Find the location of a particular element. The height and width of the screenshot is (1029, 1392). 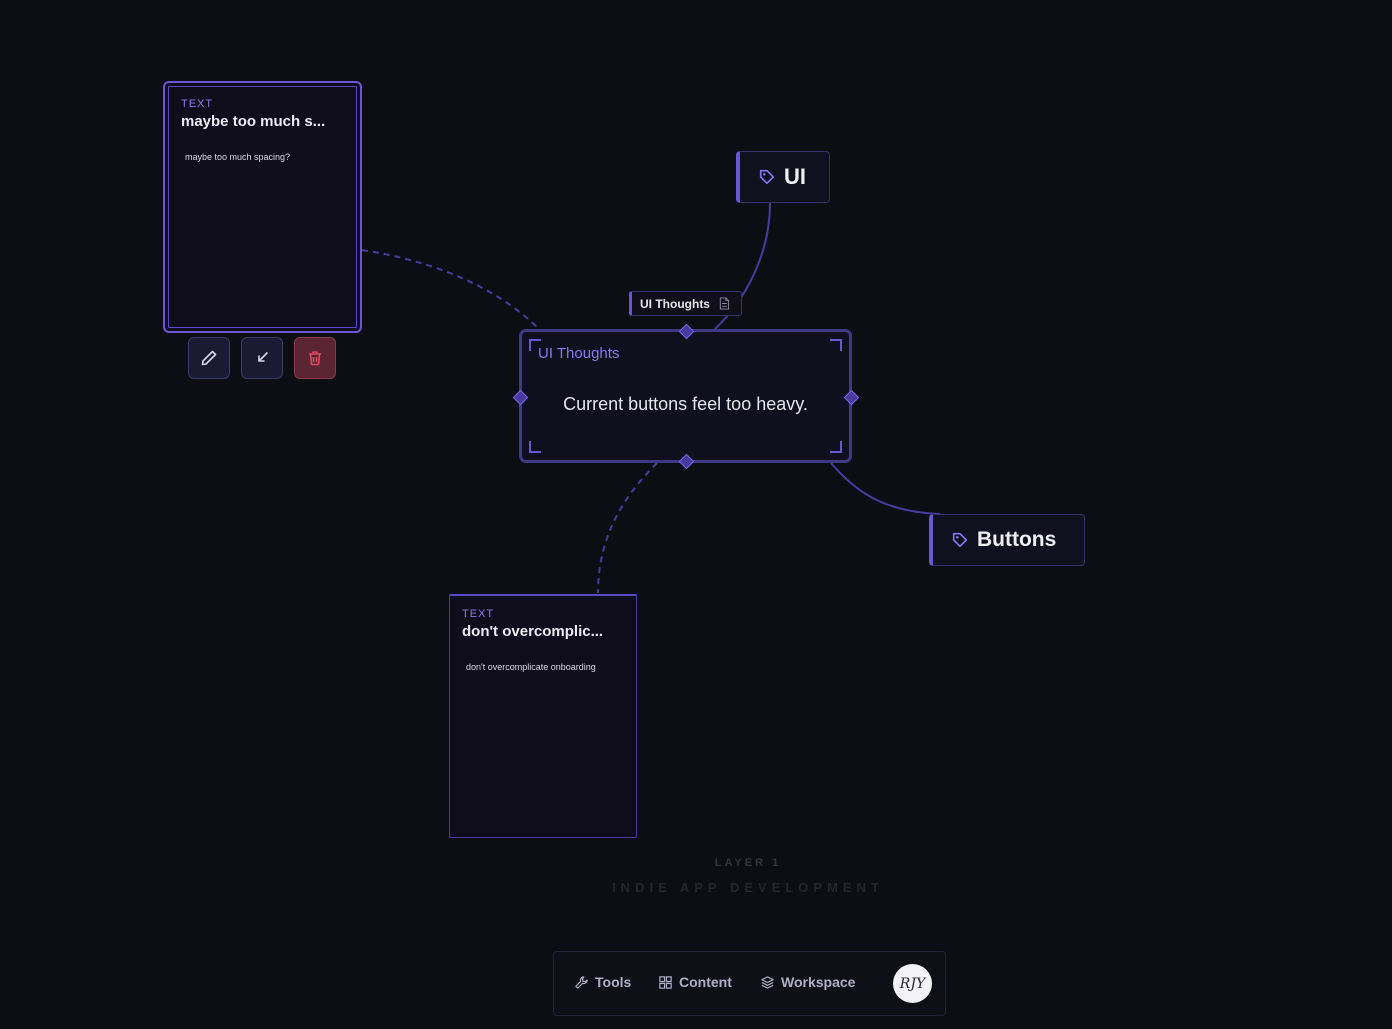

tag-label: Buttons is located at coordinates (1017, 539).